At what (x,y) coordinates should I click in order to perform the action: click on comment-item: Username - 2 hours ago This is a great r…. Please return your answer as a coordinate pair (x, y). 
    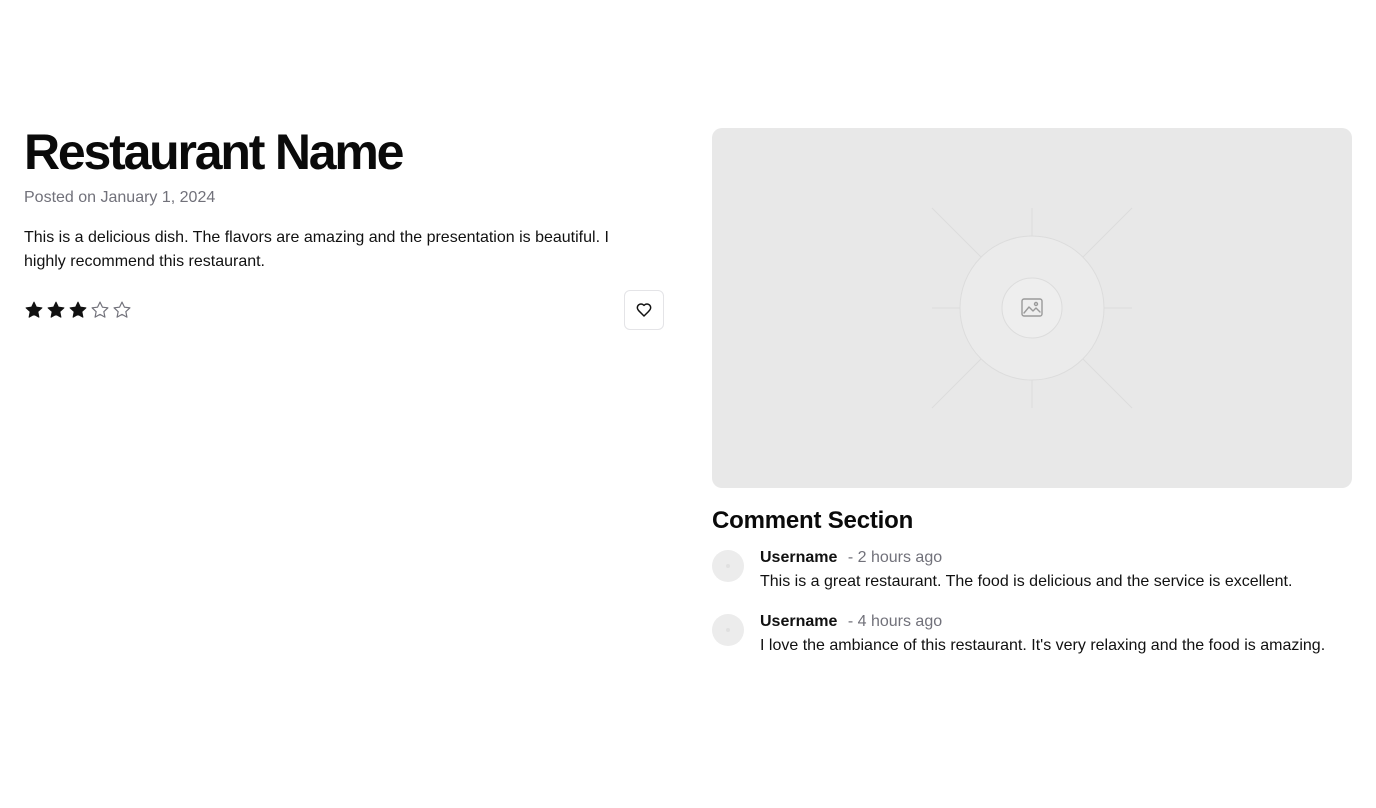
    Looking at the image, I should click on (1032, 570).